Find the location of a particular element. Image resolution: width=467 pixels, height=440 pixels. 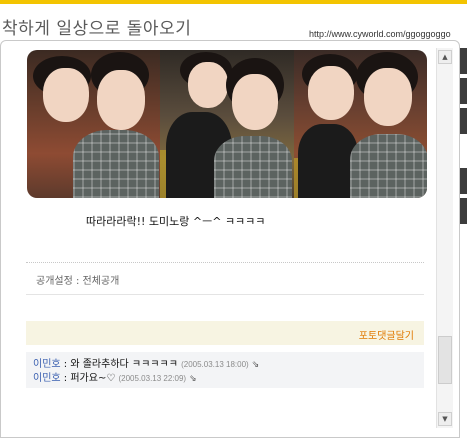

comment-row: 이민호 : 퍼가요~♡ (2005.03.13 22:09) ⇘ is located at coordinates (115, 376).